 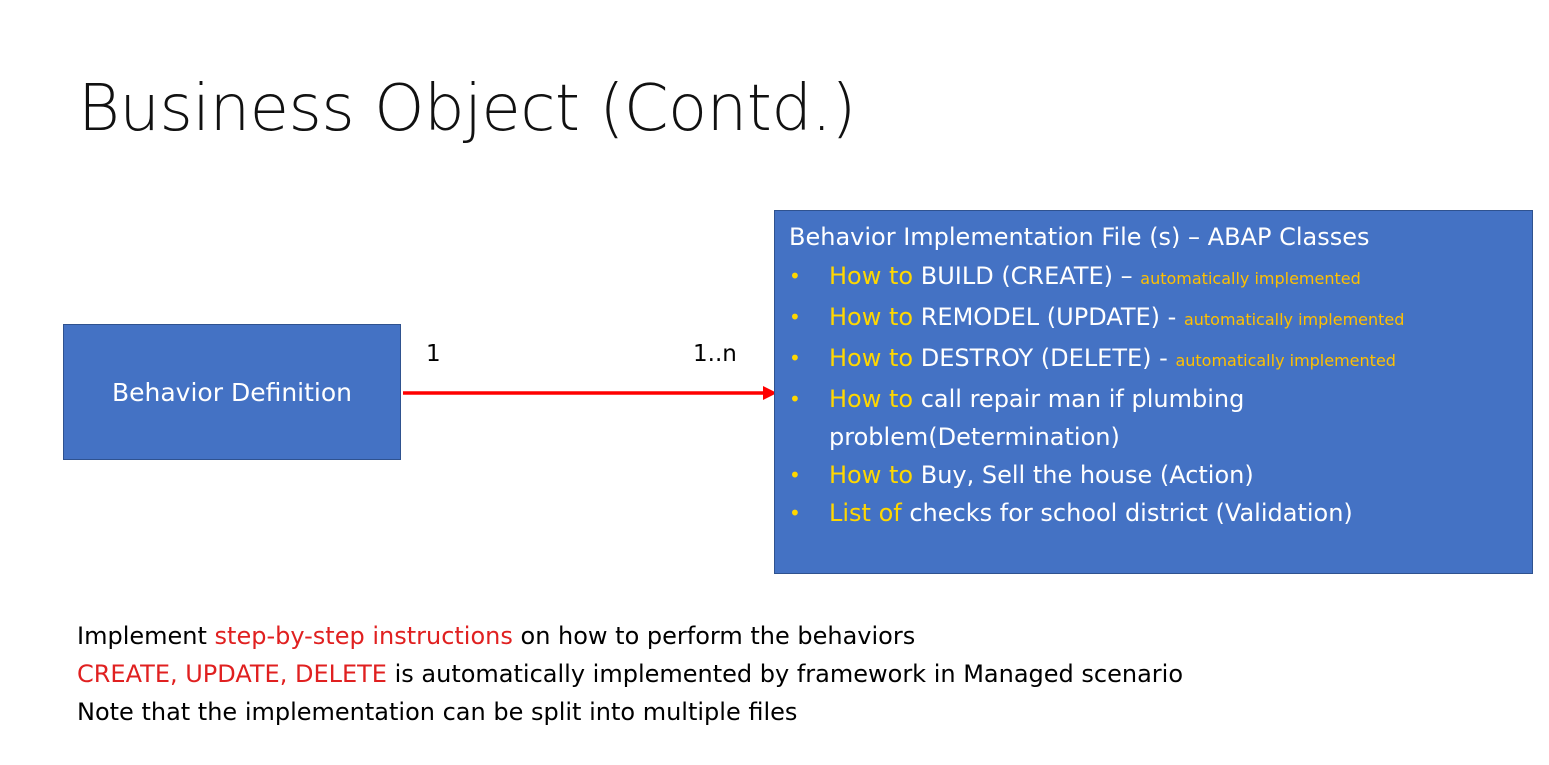 What do you see at coordinates (715, 354) in the screenshot?
I see `right-multiplicity: 1..n` at bounding box center [715, 354].